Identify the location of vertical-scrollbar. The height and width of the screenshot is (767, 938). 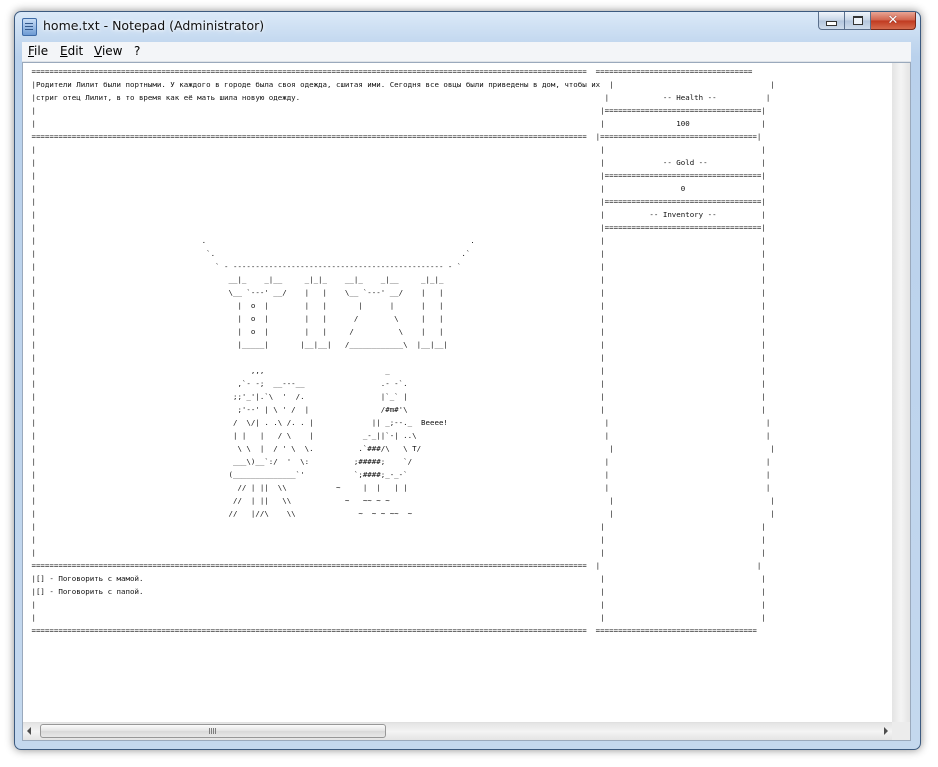
(901, 393).